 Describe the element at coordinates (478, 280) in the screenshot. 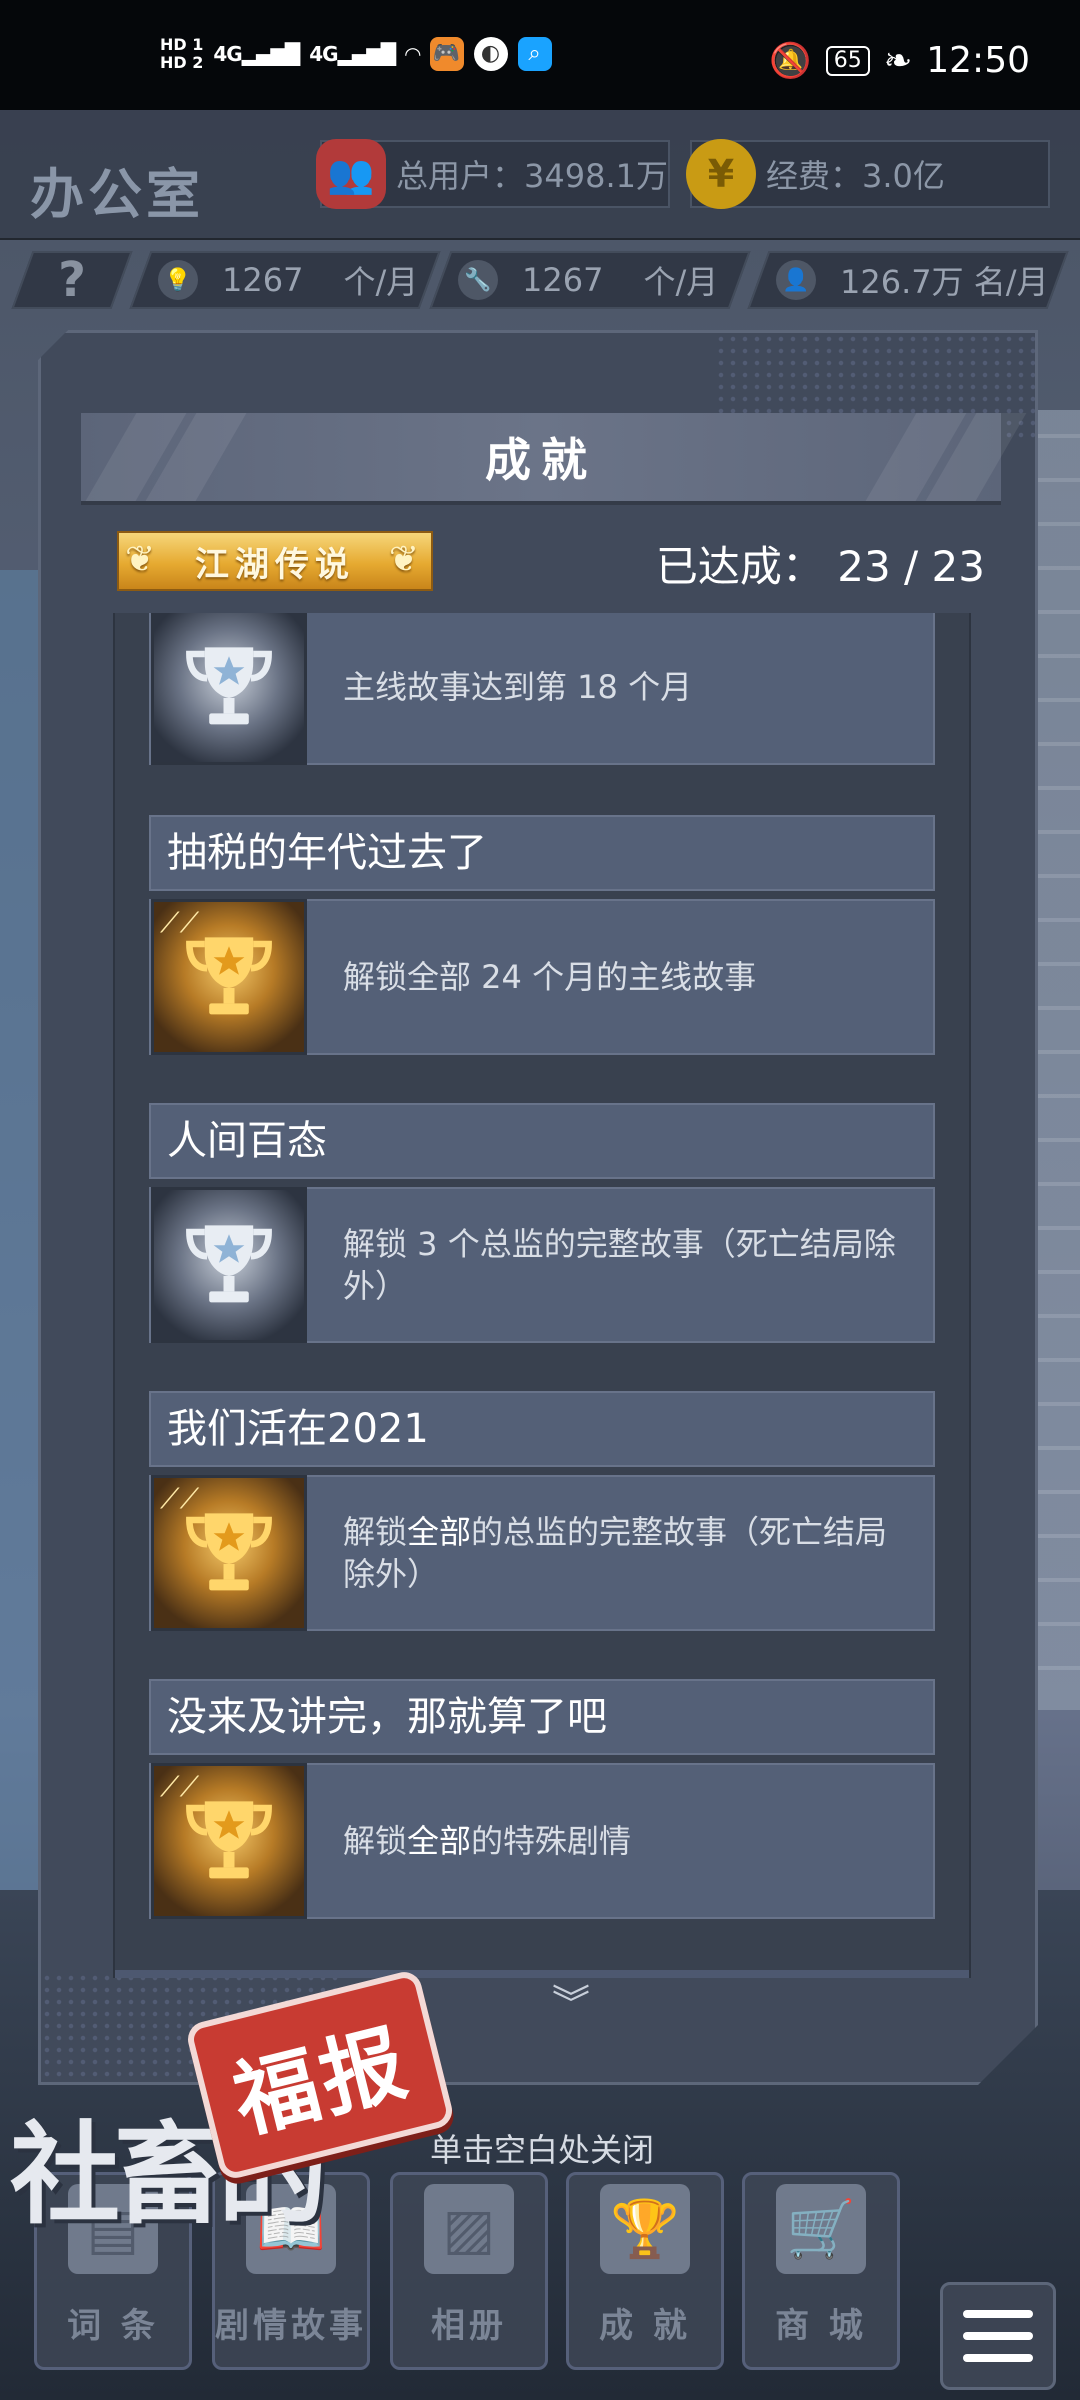

I see `wrench-icon: 🔧` at that location.